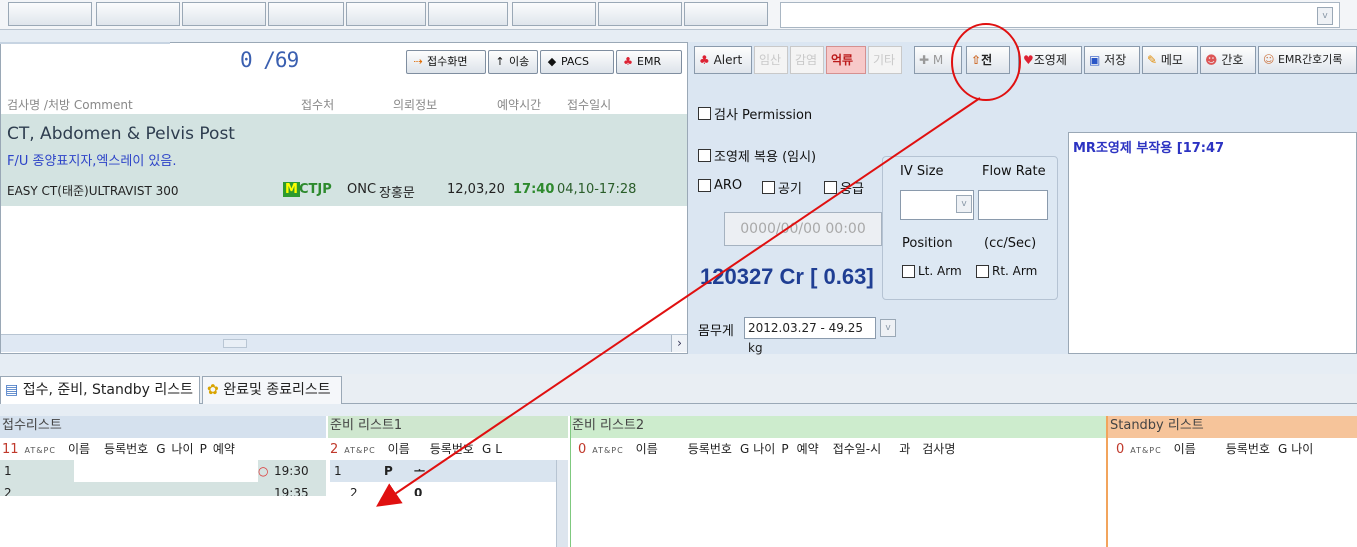  Describe the element at coordinates (118, 449) in the screenshot. I see `reception-columns: 11 AT&PC 이름 등록번호 G 나이 P 예약` at that location.